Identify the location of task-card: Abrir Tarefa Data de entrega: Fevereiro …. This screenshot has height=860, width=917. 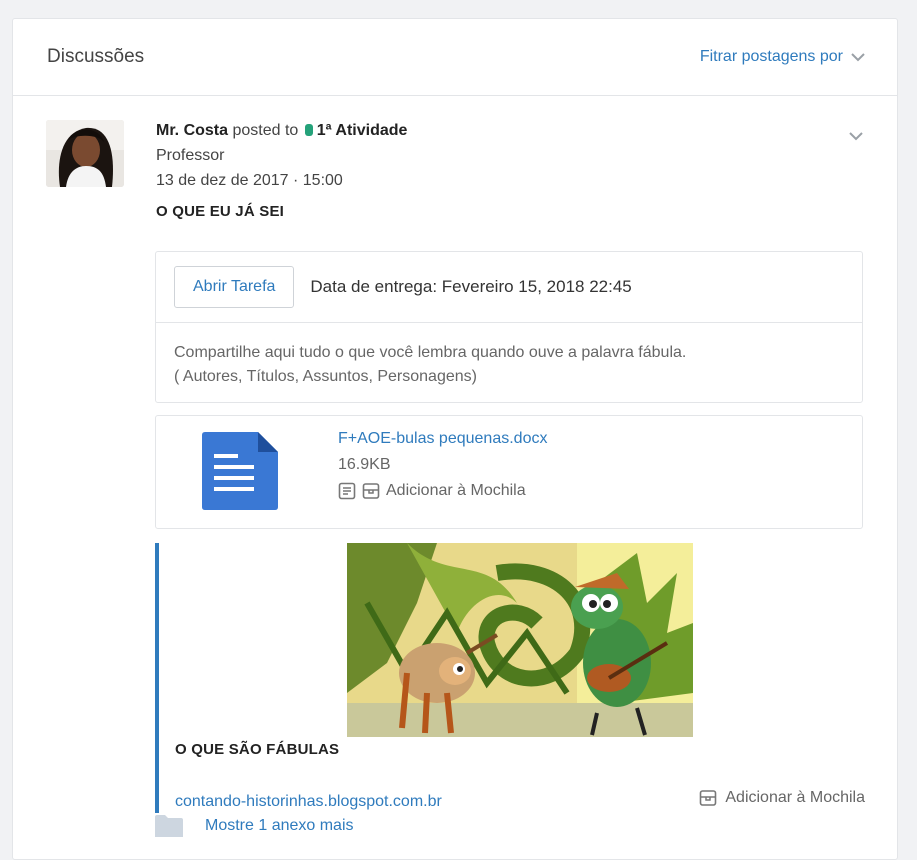
(509, 327).